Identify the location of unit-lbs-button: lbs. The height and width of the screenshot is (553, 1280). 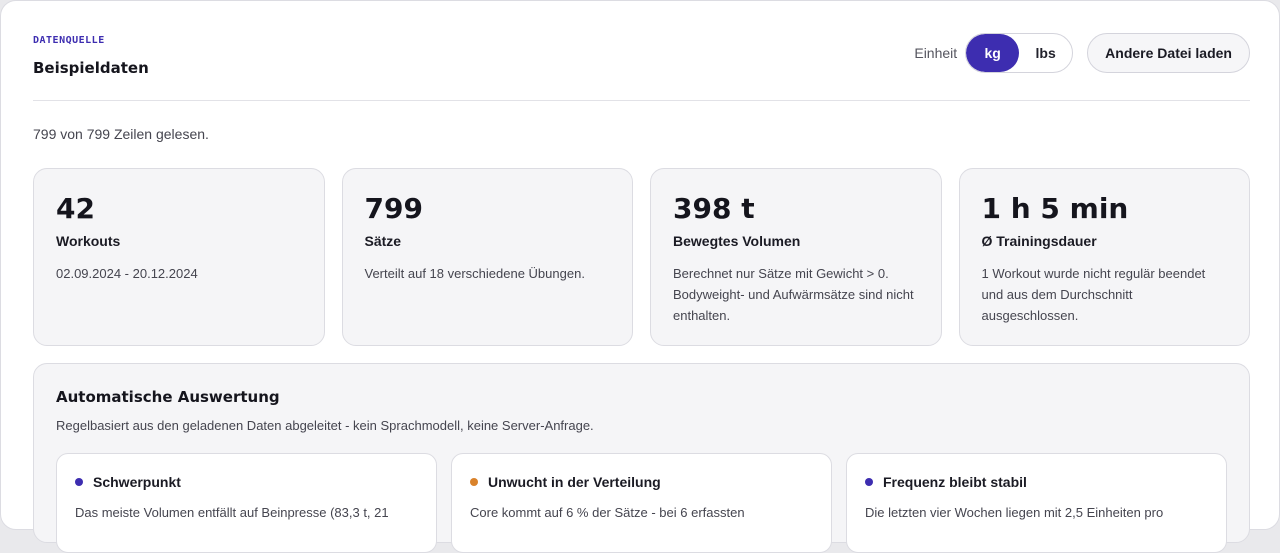
(1045, 53).